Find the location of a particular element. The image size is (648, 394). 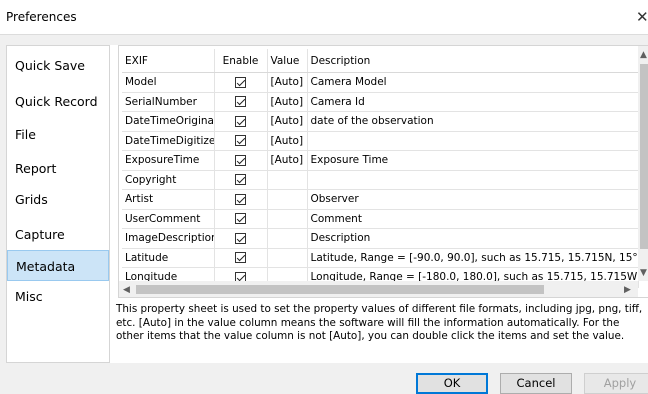

description-cell: Observer is located at coordinates (473, 199).